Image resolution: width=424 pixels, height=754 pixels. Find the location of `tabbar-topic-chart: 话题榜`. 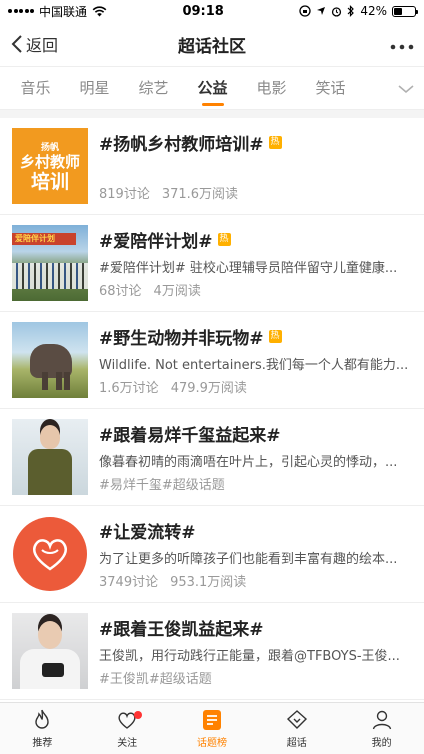

tabbar-topic-chart: 话题榜 is located at coordinates (212, 728).